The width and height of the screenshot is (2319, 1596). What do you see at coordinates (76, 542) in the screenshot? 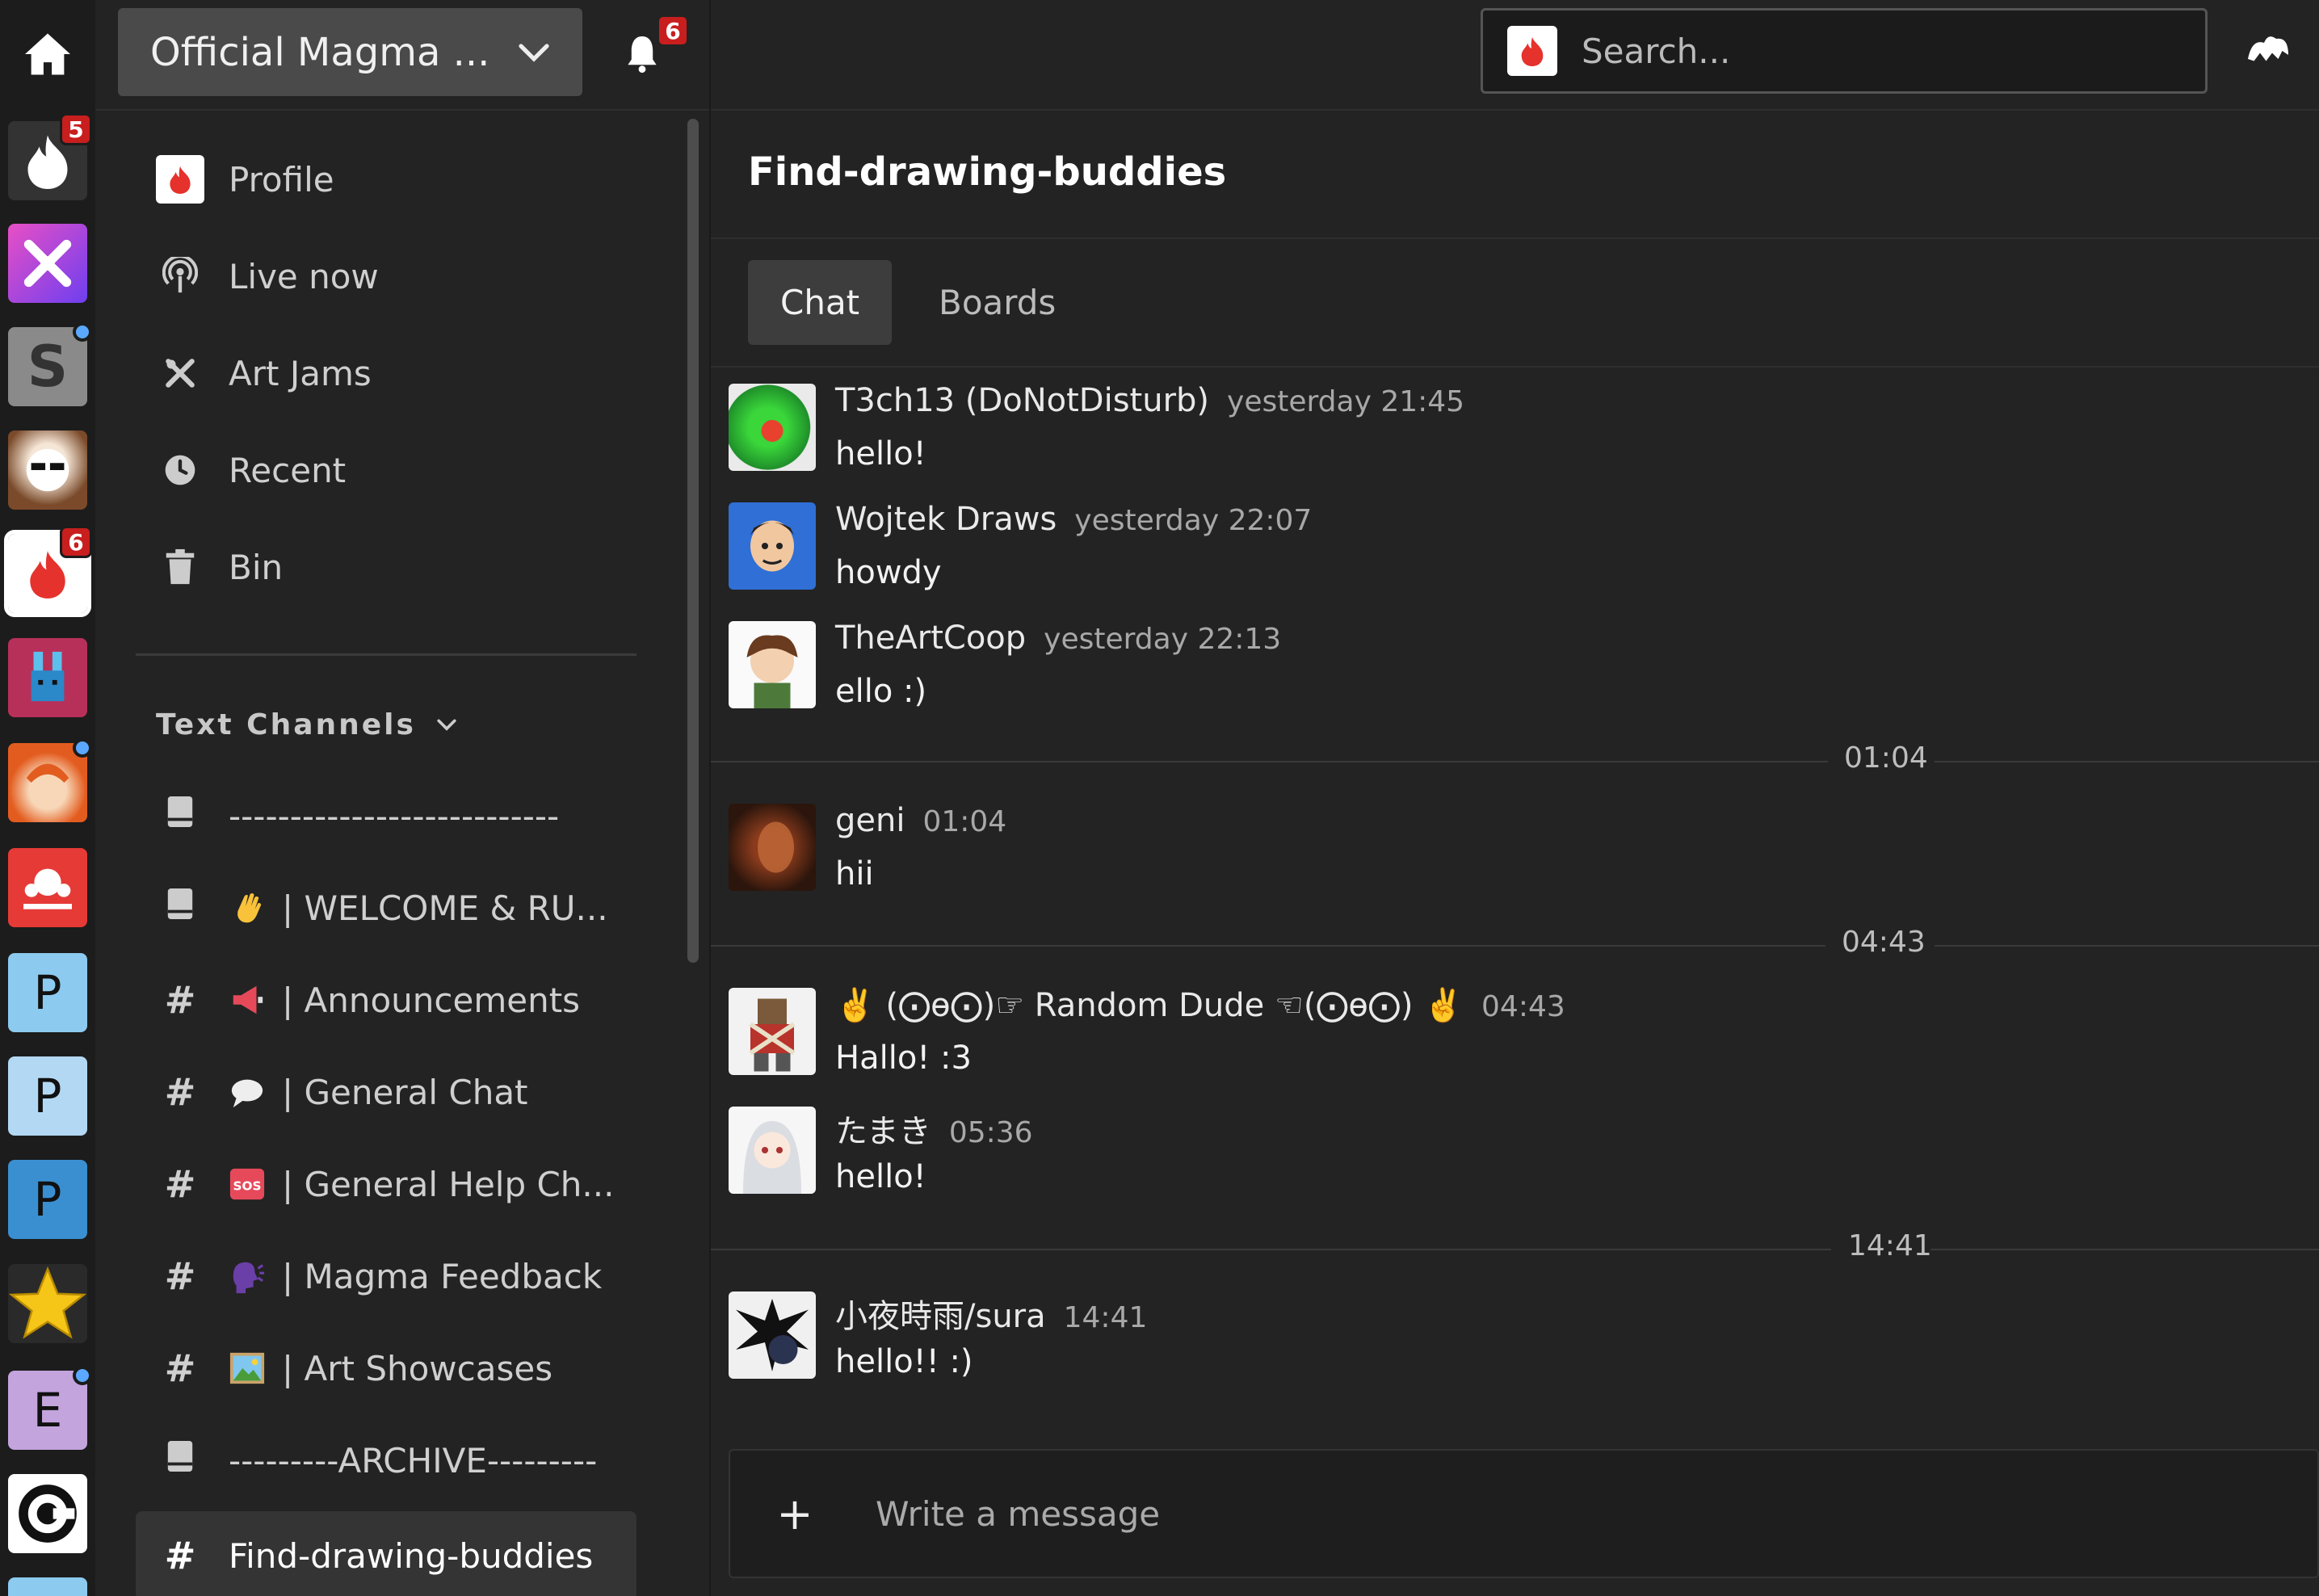
I see `unread-badge: 6` at bounding box center [76, 542].